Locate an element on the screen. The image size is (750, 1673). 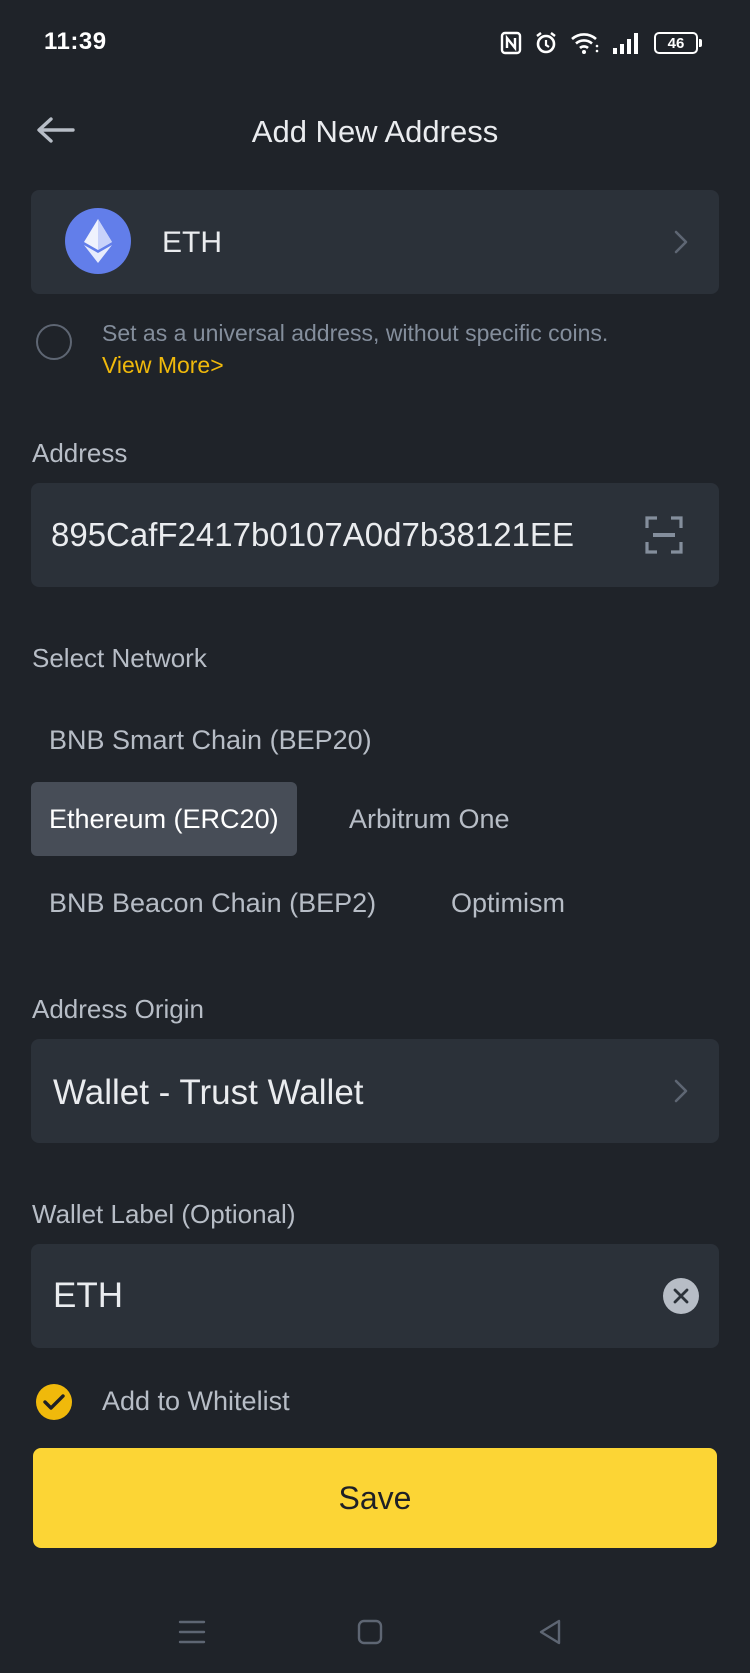
universal-address-radio is located at coordinates (54, 342).